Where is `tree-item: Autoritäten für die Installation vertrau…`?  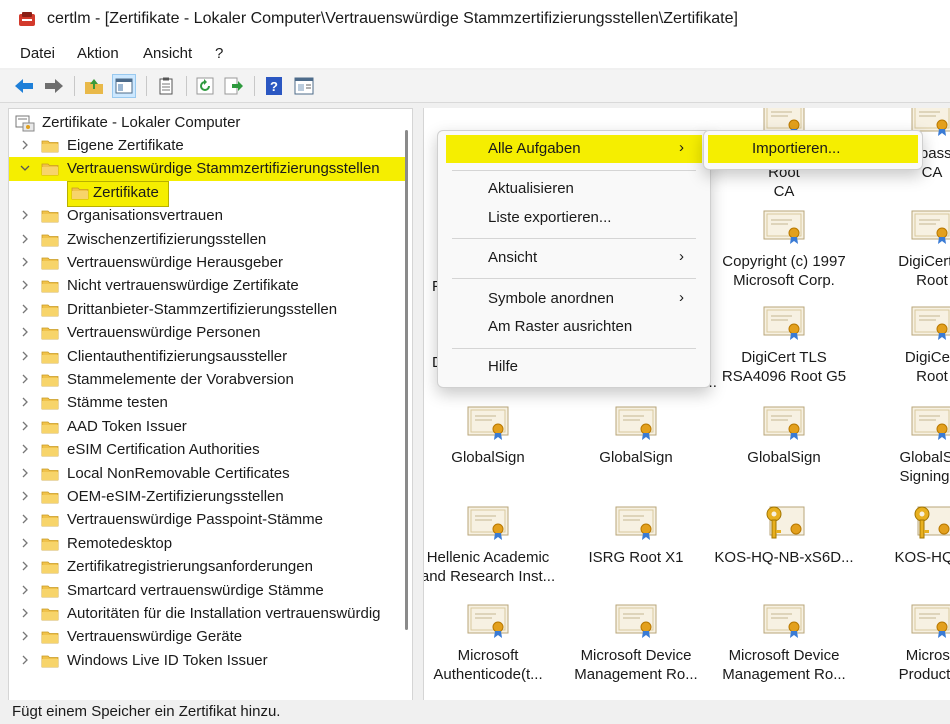 tree-item: Autoritäten für die Installation vertrau… is located at coordinates (213, 614).